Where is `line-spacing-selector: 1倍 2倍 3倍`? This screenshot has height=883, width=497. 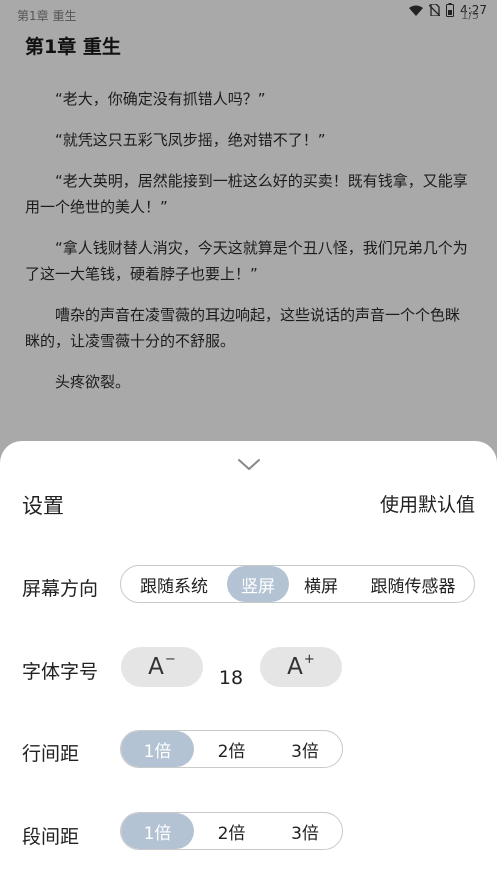 line-spacing-selector: 1倍 2倍 3倍 is located at coordinates (231, 749).